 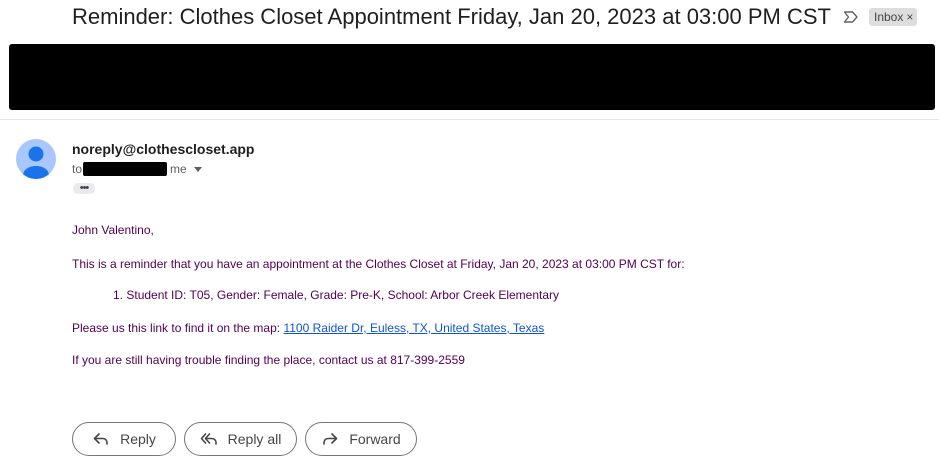 I want to click on reply-all-label: Reply all, so click(x=254, y=439).